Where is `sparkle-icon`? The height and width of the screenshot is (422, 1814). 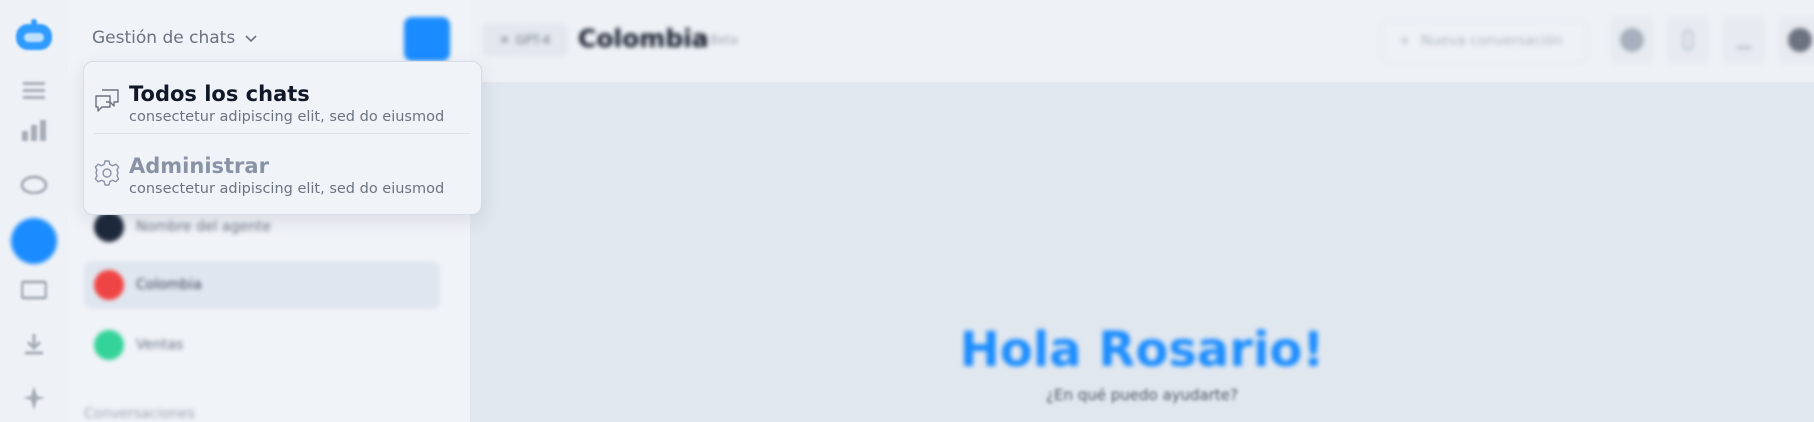 sparkle-icon is located at coordinates (34, 398).